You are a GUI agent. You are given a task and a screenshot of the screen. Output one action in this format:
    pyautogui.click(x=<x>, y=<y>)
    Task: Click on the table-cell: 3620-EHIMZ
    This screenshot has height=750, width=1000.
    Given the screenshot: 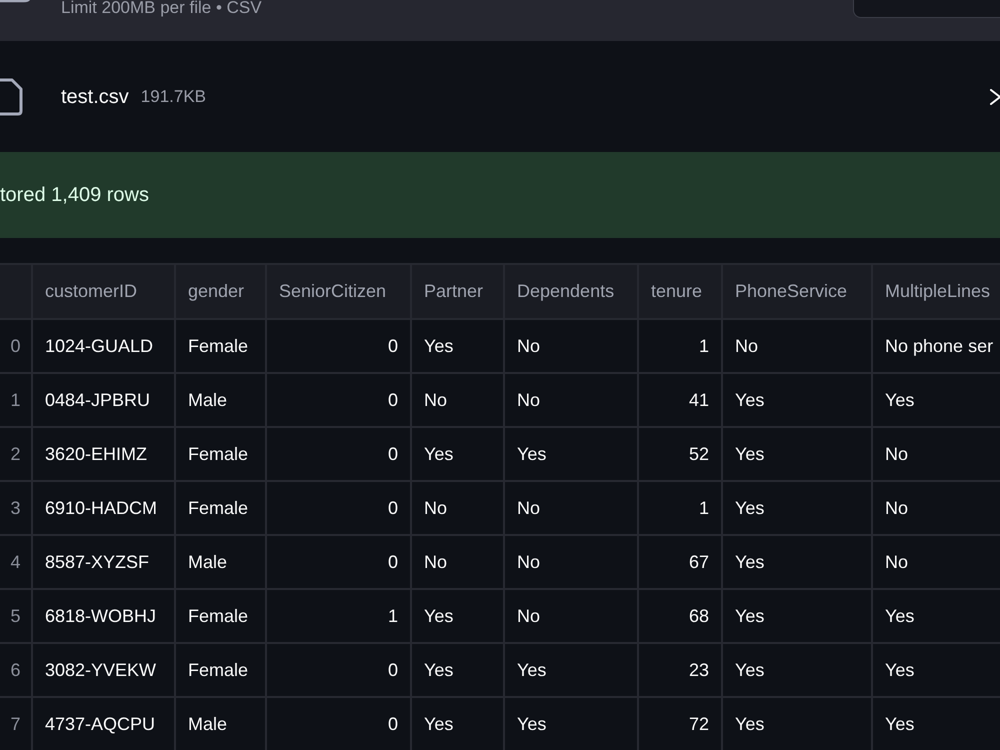 What is the action you would take?
    pyautogui.click(x=103, y=454)
    